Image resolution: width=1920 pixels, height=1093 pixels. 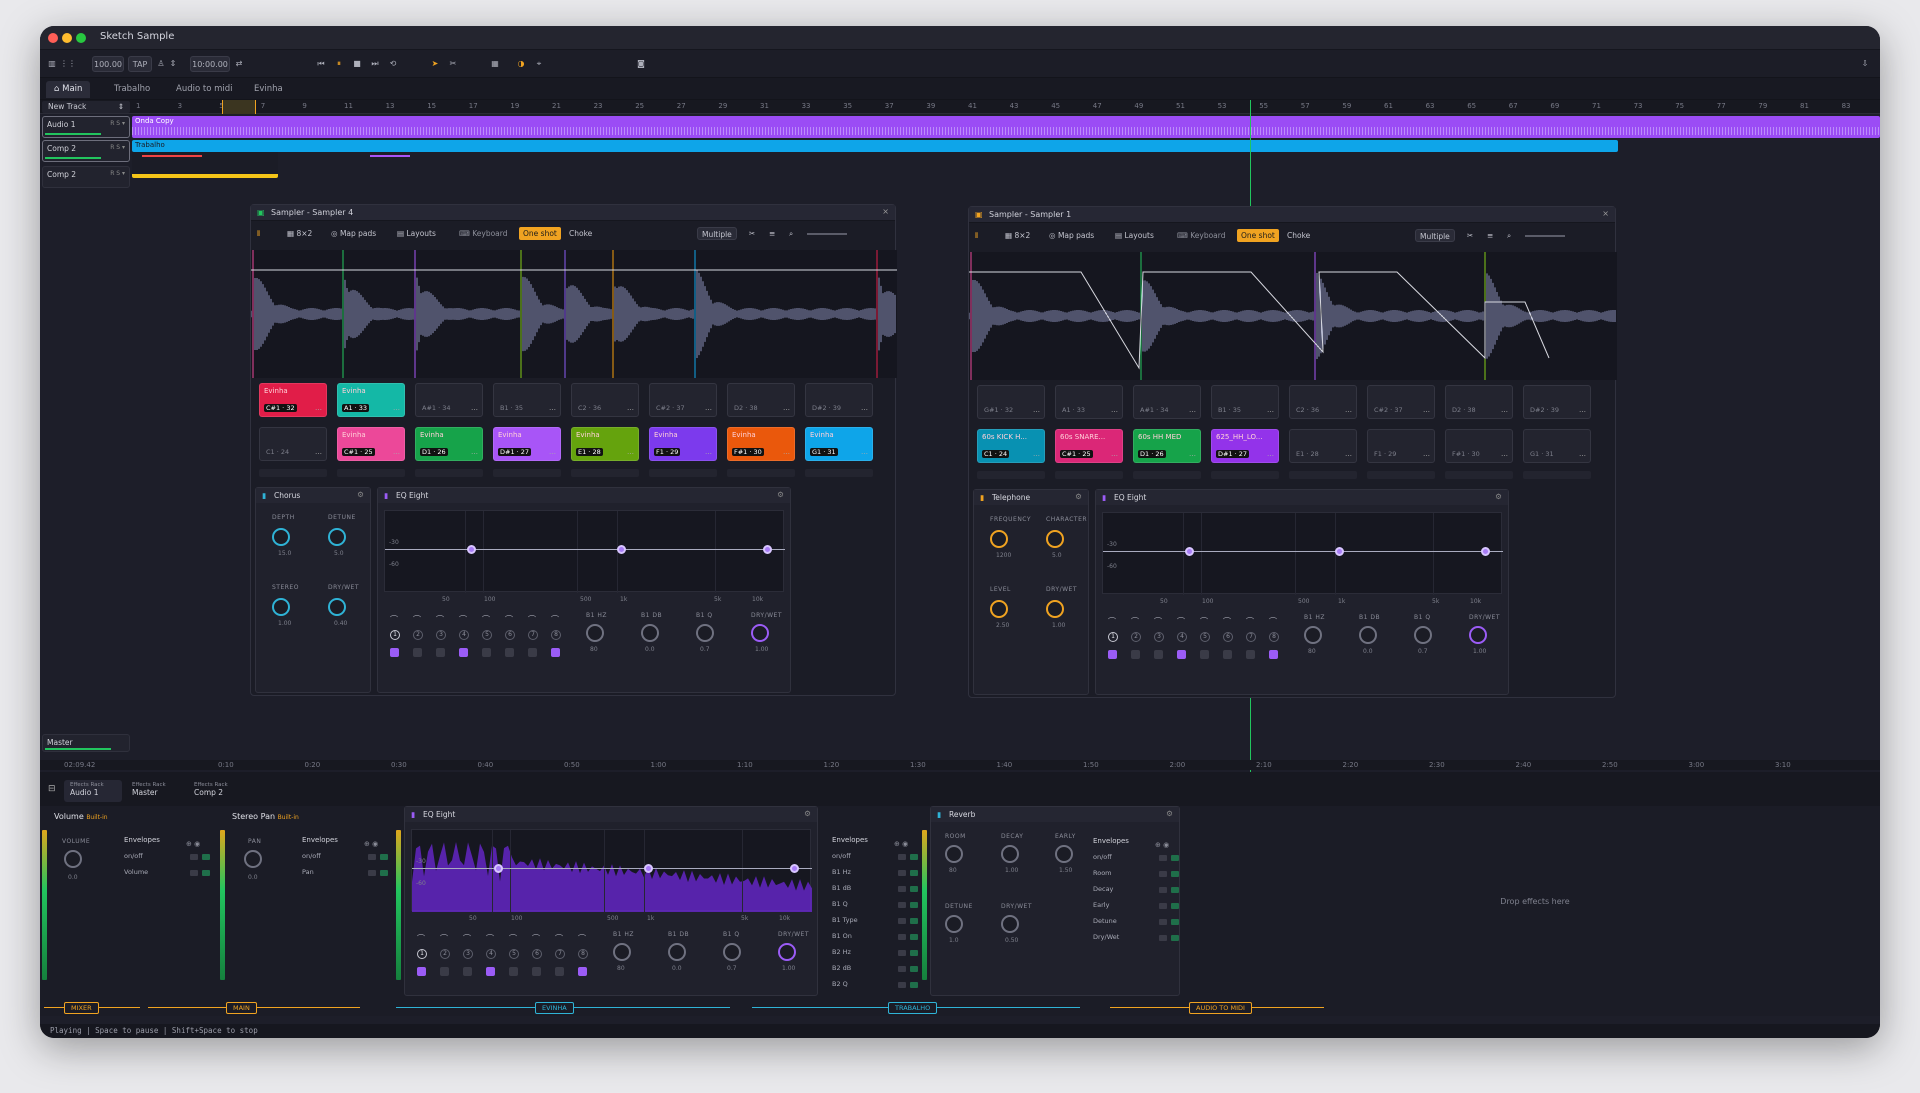 What do you see at coordinates (108, 64) in the screenshot?
I see `bpm-field: 100.00` at bounding box center [108, 64].